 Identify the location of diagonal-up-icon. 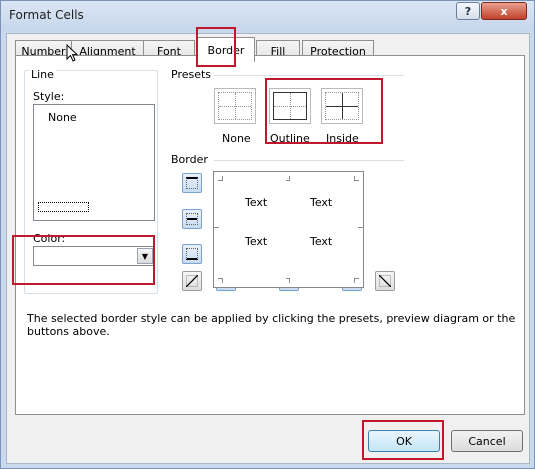
(192, 281).